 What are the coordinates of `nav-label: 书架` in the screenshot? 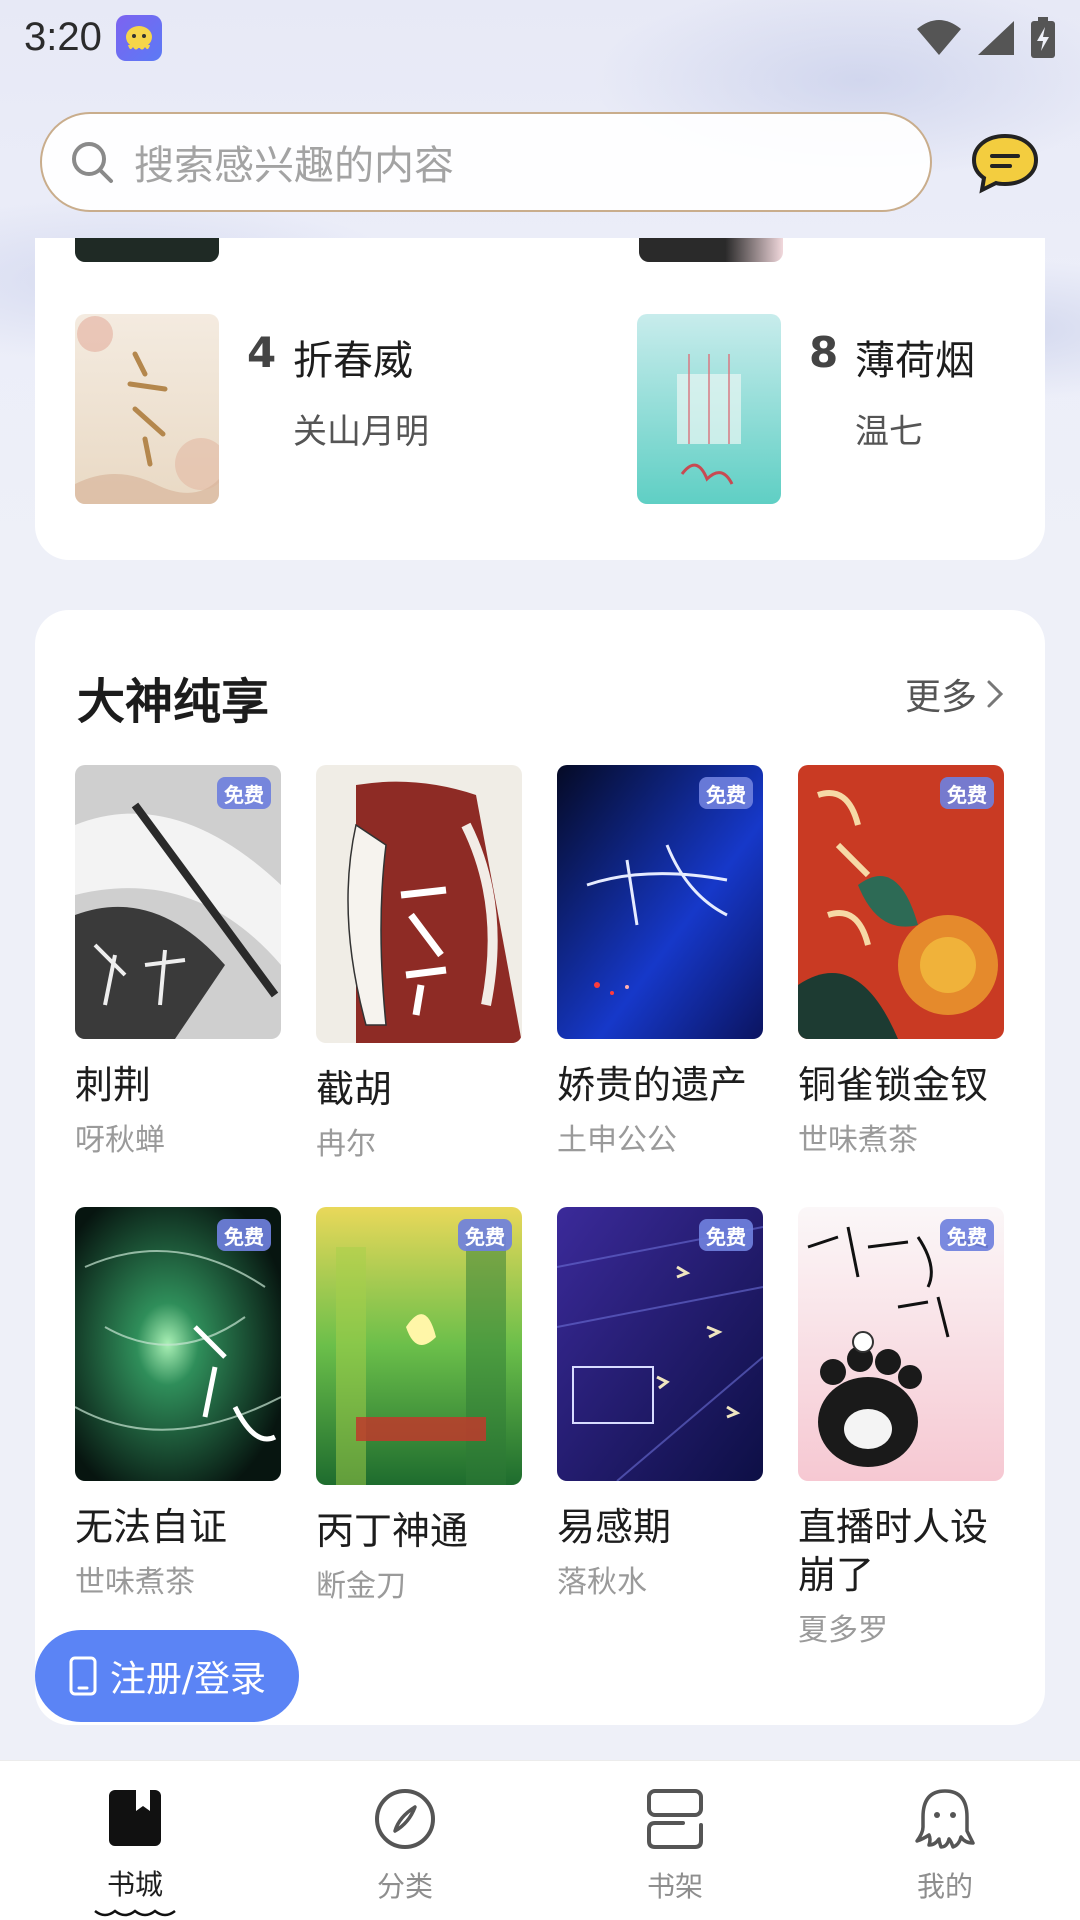 It's located at (674, 1886).